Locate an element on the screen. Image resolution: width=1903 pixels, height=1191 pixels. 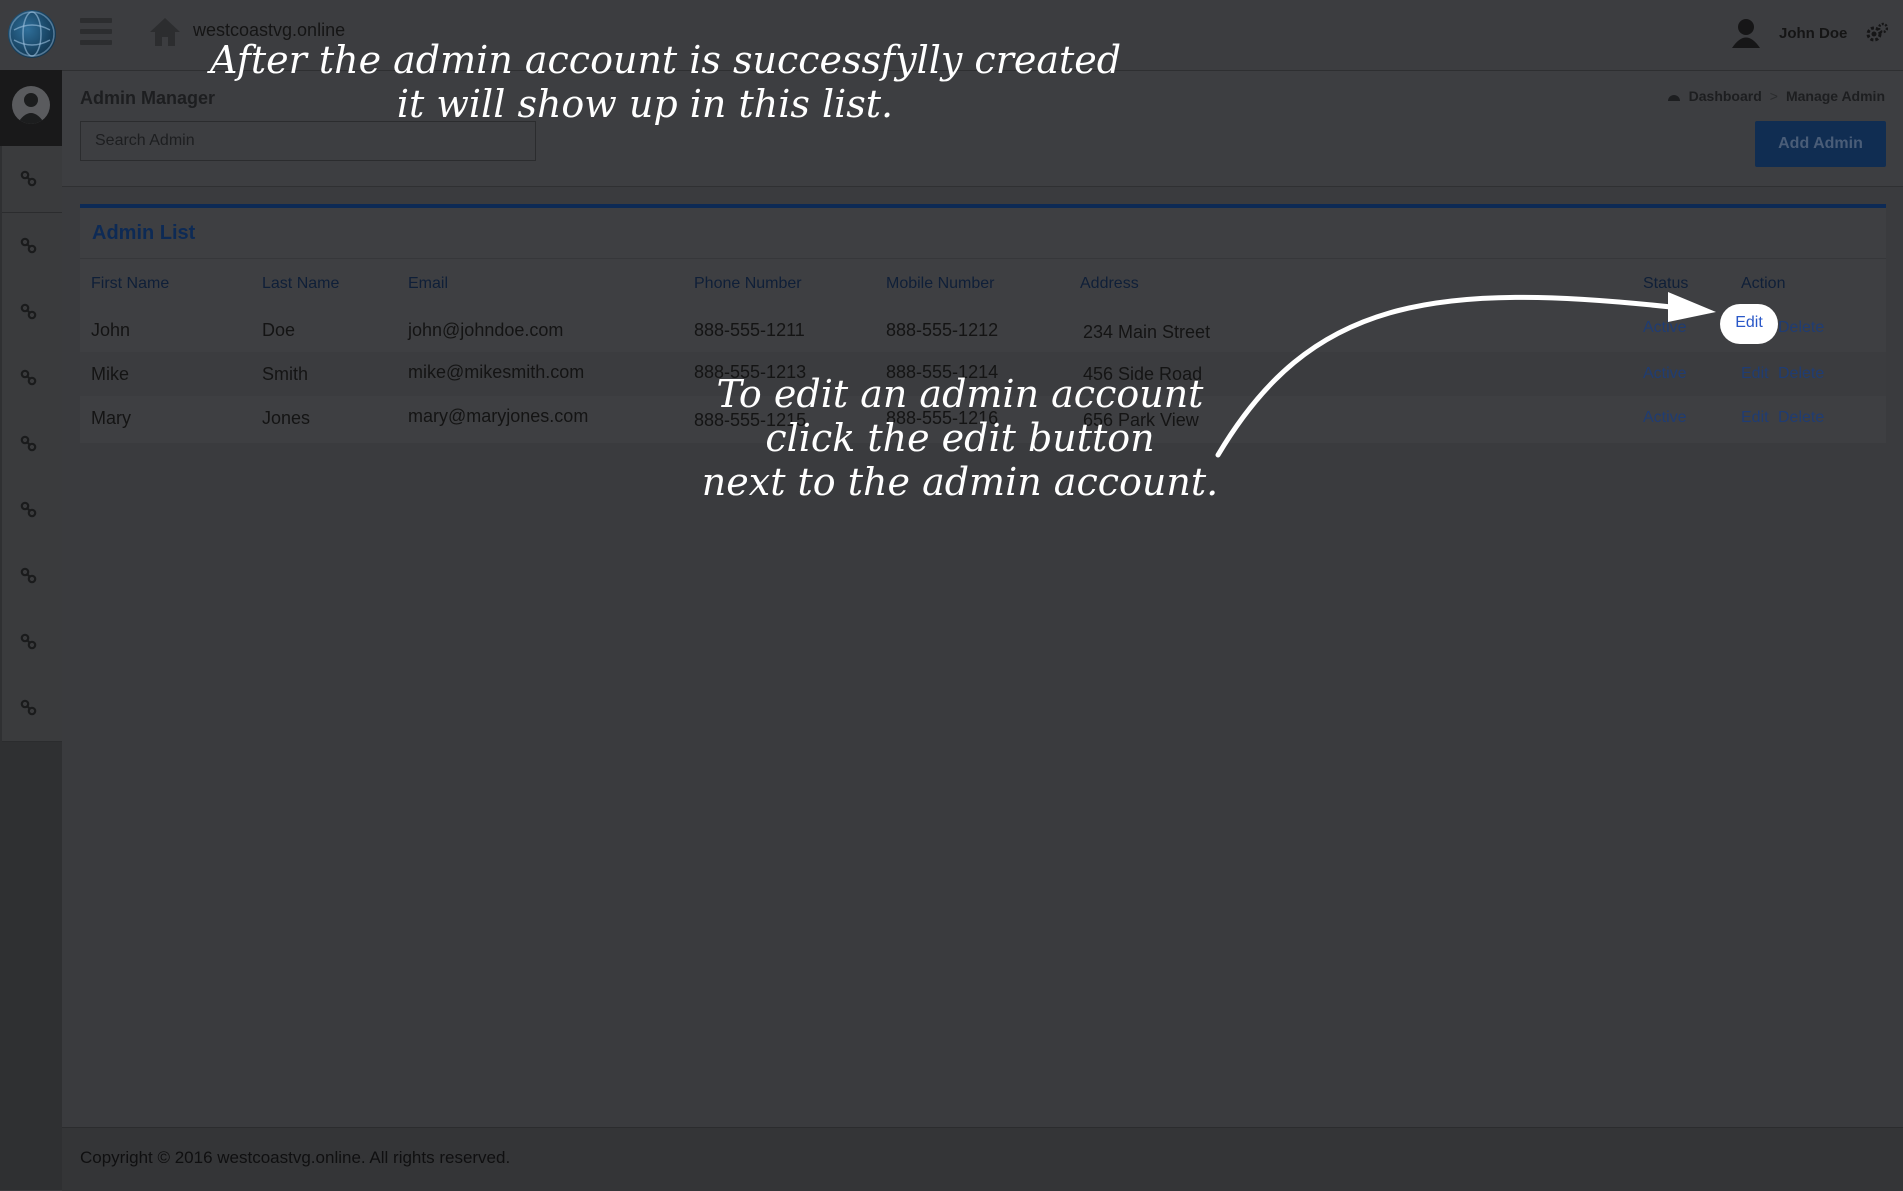
cell-last-name: Smith is located at coordinates (285, 374).